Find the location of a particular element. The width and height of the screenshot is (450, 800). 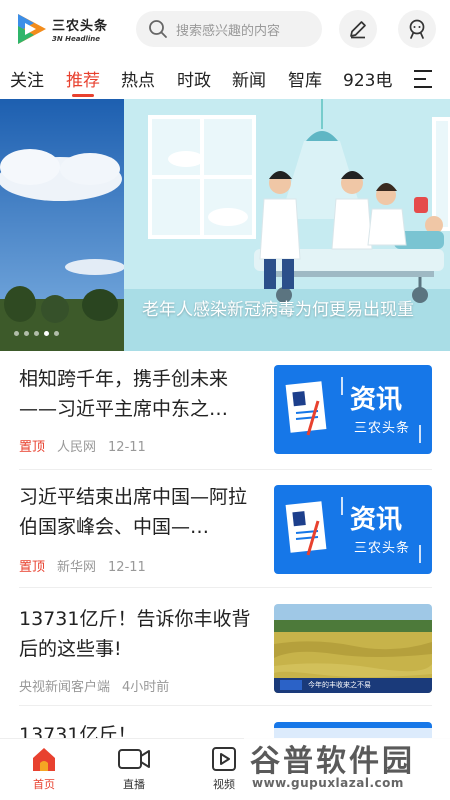

edit-button is located at coordinates (358, 29).